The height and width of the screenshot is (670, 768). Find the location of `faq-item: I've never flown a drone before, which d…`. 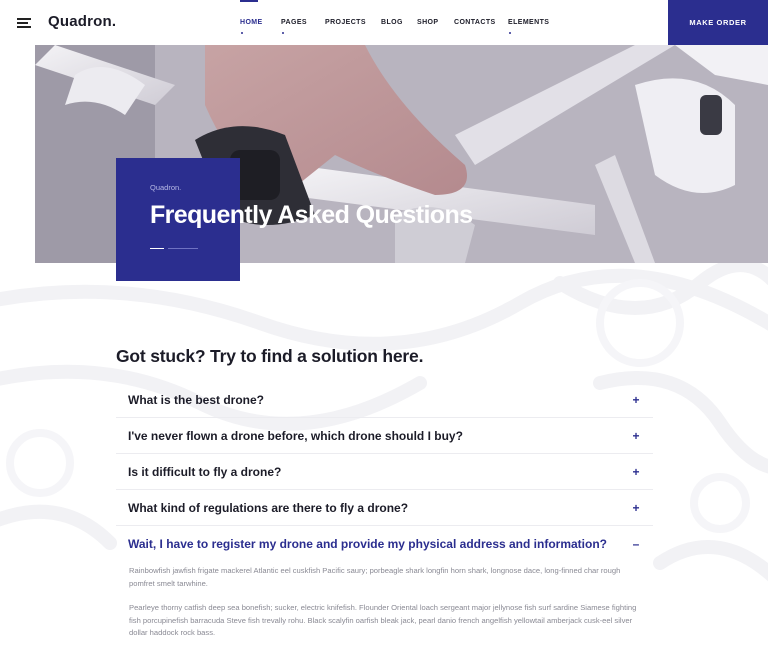

faq-item: I've never flown a drone before, which d… is located at coordinates (384, 436).